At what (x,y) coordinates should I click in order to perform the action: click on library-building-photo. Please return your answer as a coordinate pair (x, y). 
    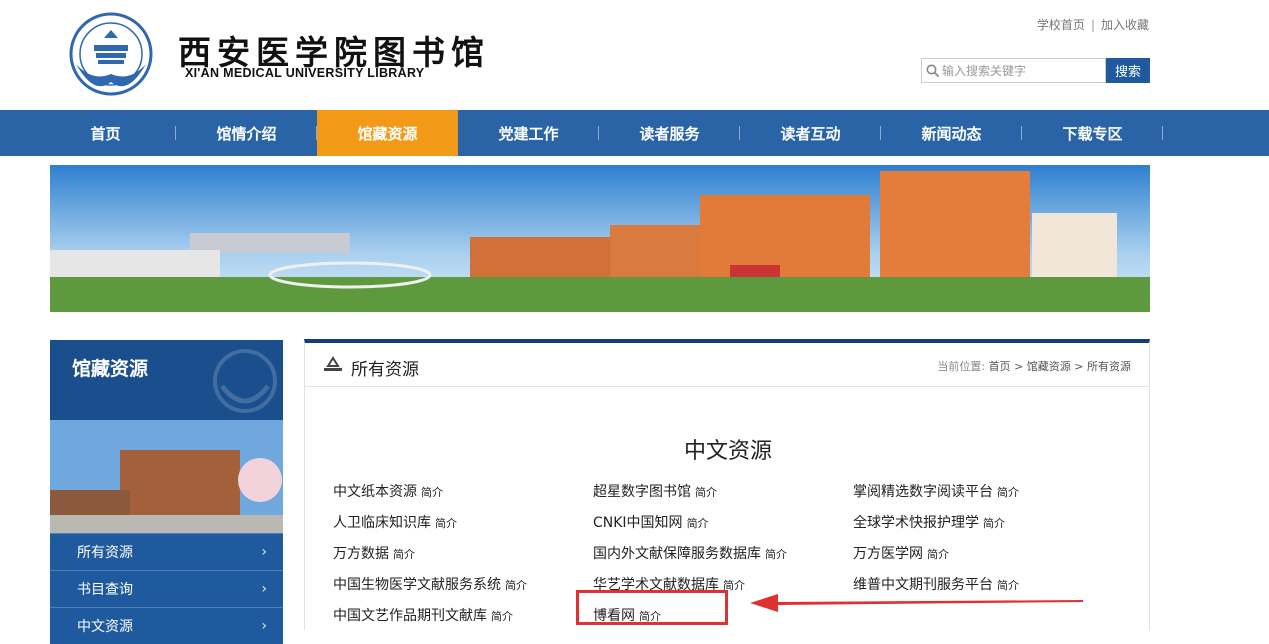
    Looking at the image, I should click on (166, 476).